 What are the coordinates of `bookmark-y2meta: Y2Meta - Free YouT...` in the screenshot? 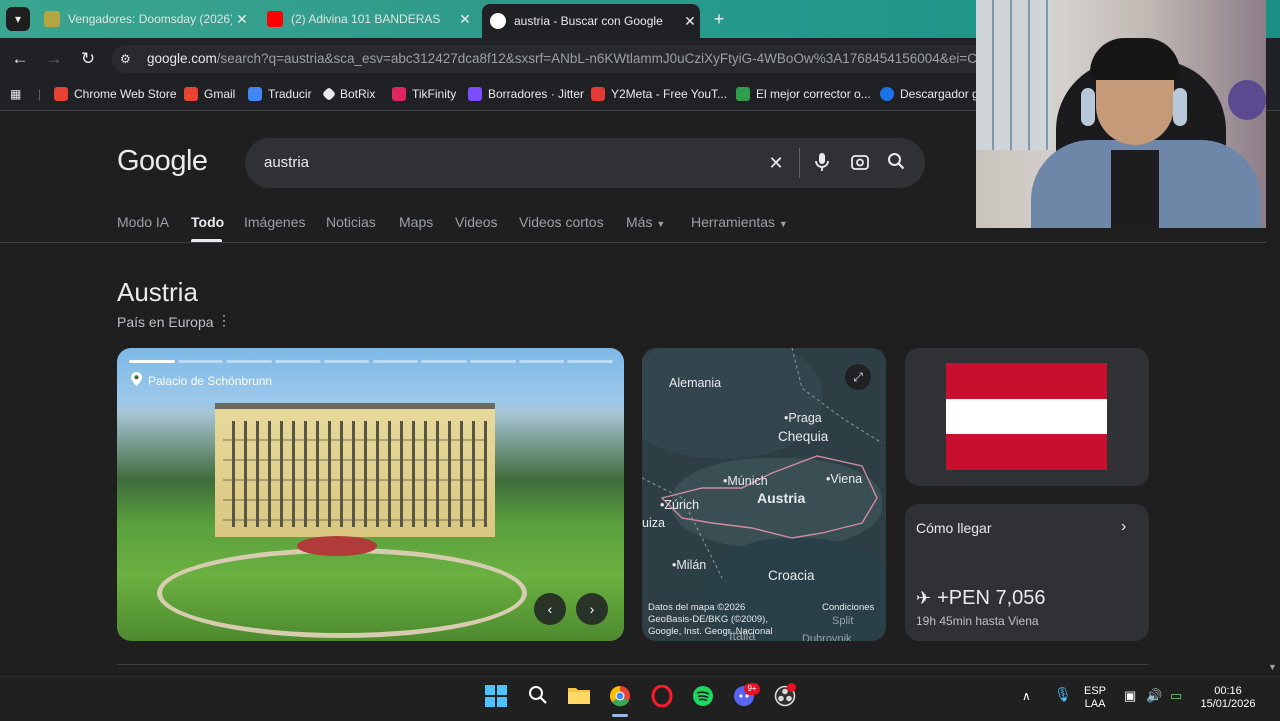 It's located at (659, 94).